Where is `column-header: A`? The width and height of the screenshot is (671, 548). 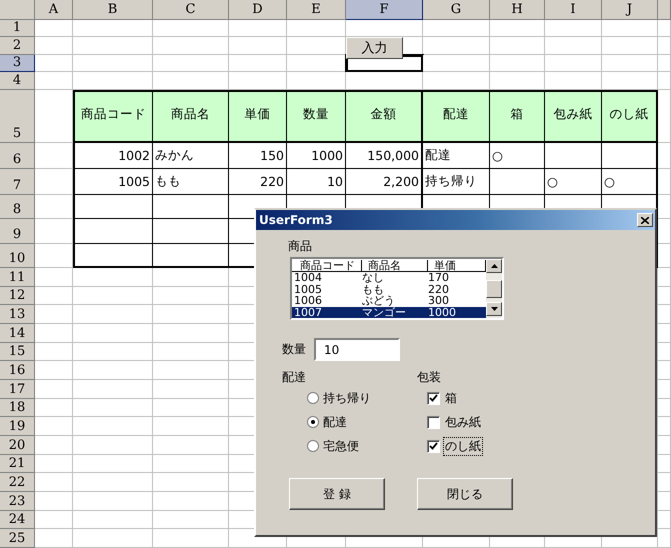
column-header: A is located at coordinates (54, 10).